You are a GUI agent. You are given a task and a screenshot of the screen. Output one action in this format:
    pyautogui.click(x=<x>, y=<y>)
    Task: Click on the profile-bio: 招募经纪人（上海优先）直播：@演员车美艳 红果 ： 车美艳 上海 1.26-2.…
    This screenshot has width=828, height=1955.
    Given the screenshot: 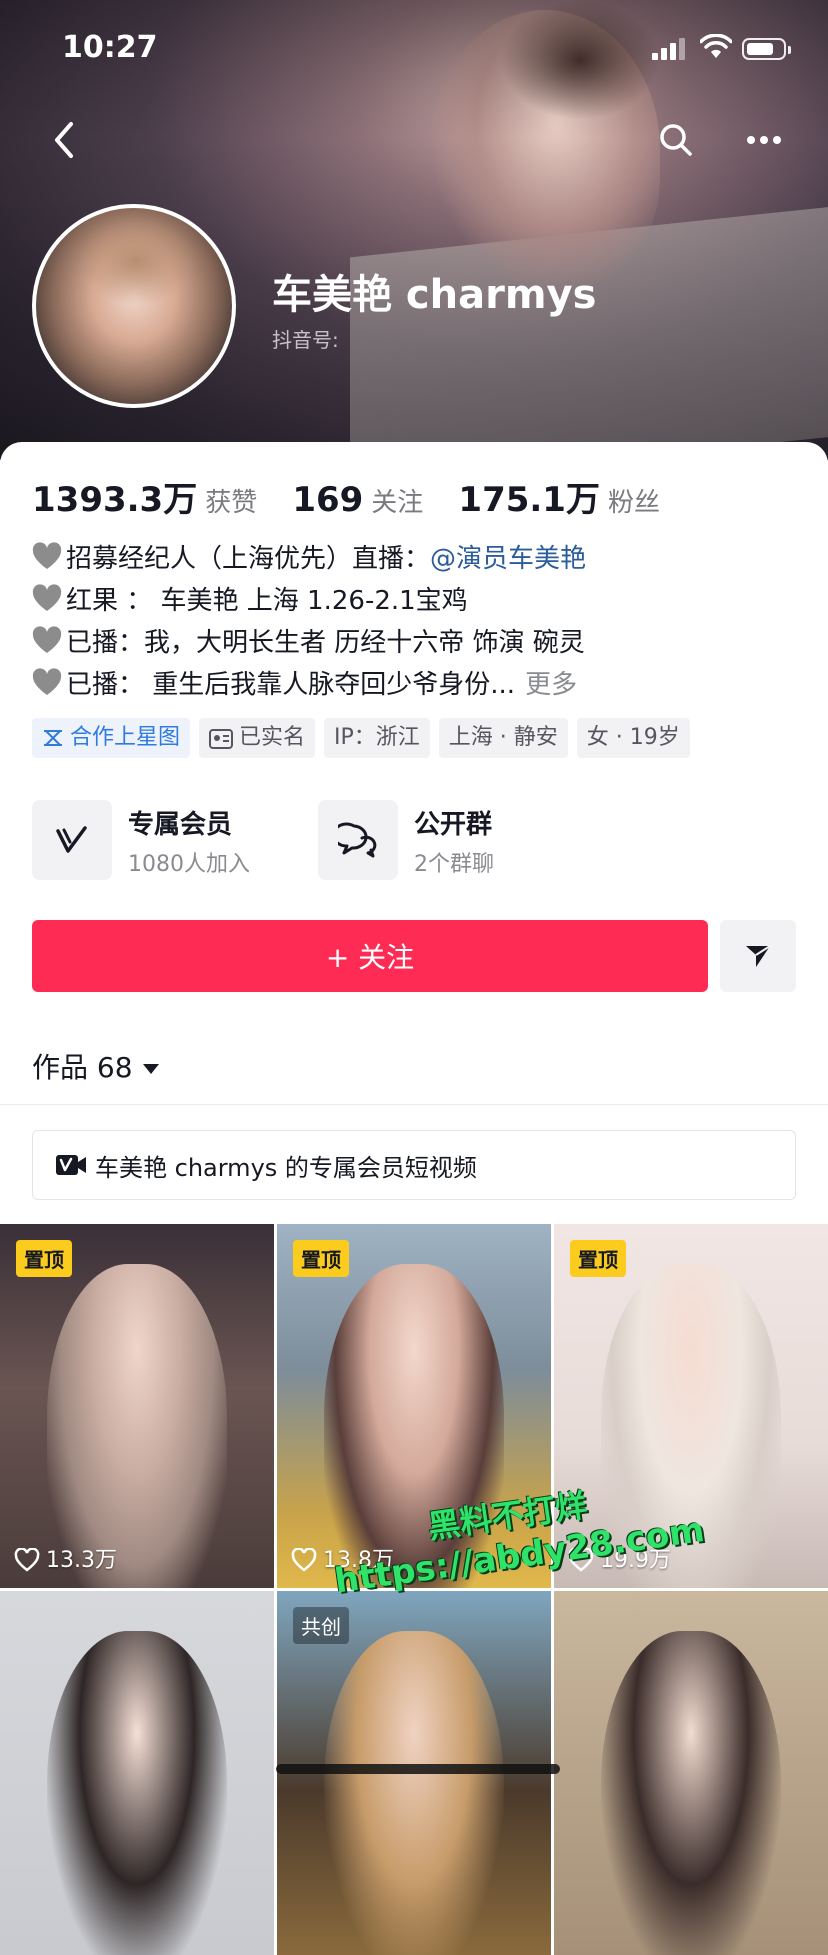 What is the action you would take?
    pyautogui.click(x=417, y=622)
    